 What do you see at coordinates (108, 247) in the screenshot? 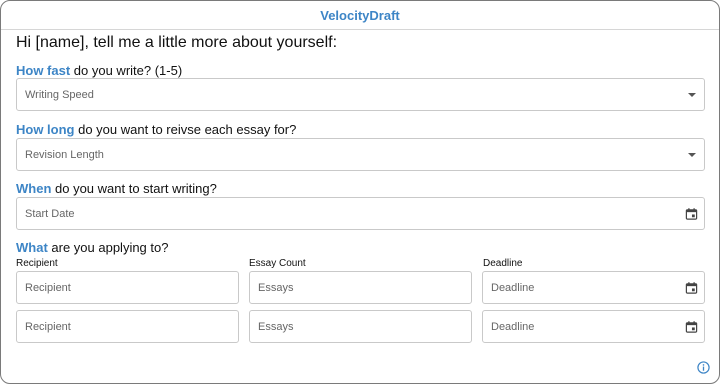
I see `question-applying-text: are you applying to?` at bounding box center [108, 247].